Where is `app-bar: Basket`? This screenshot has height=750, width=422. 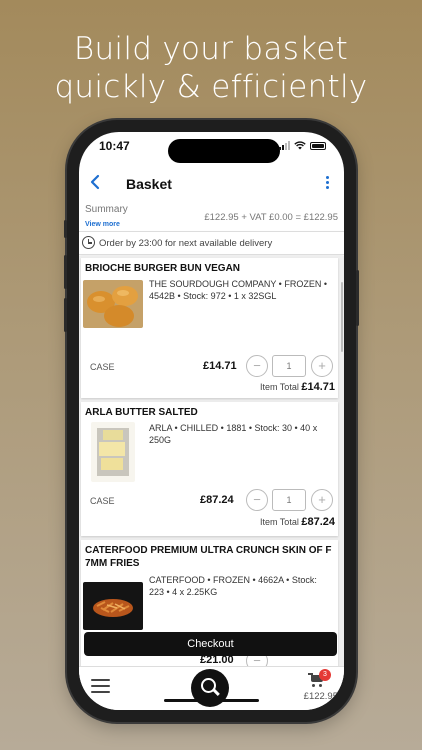
app-bar: Basket is located at coordinates (211, 185).